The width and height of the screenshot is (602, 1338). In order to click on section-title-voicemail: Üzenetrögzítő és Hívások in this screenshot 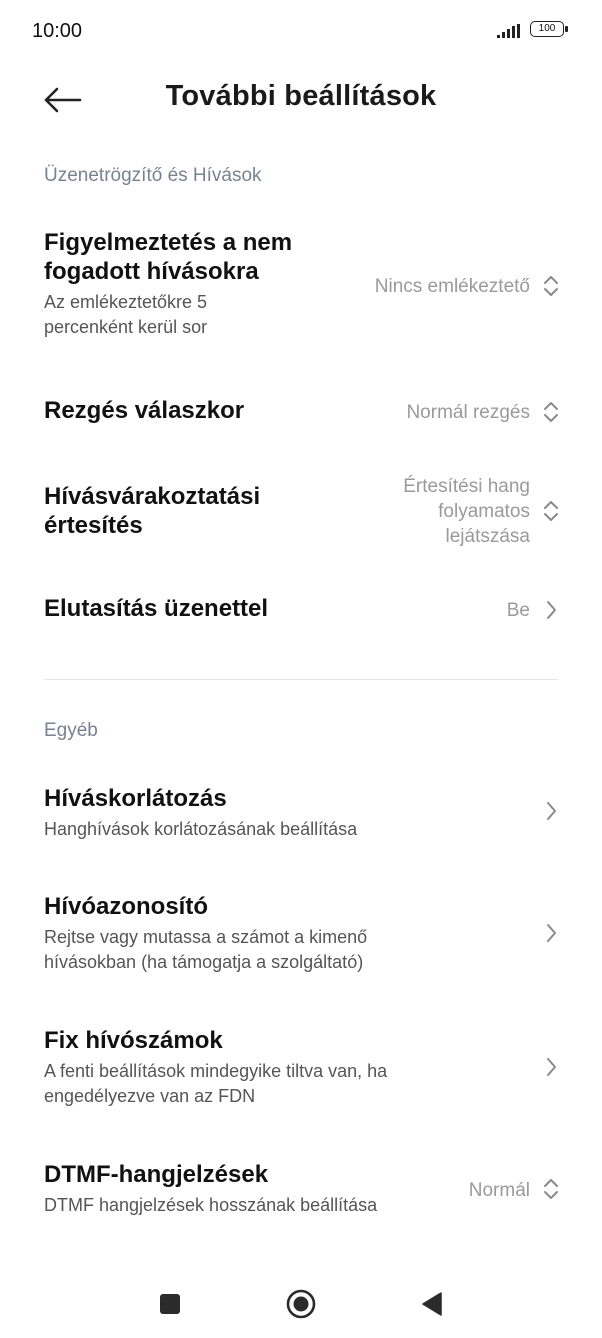, I will do `click(153, 175)`.